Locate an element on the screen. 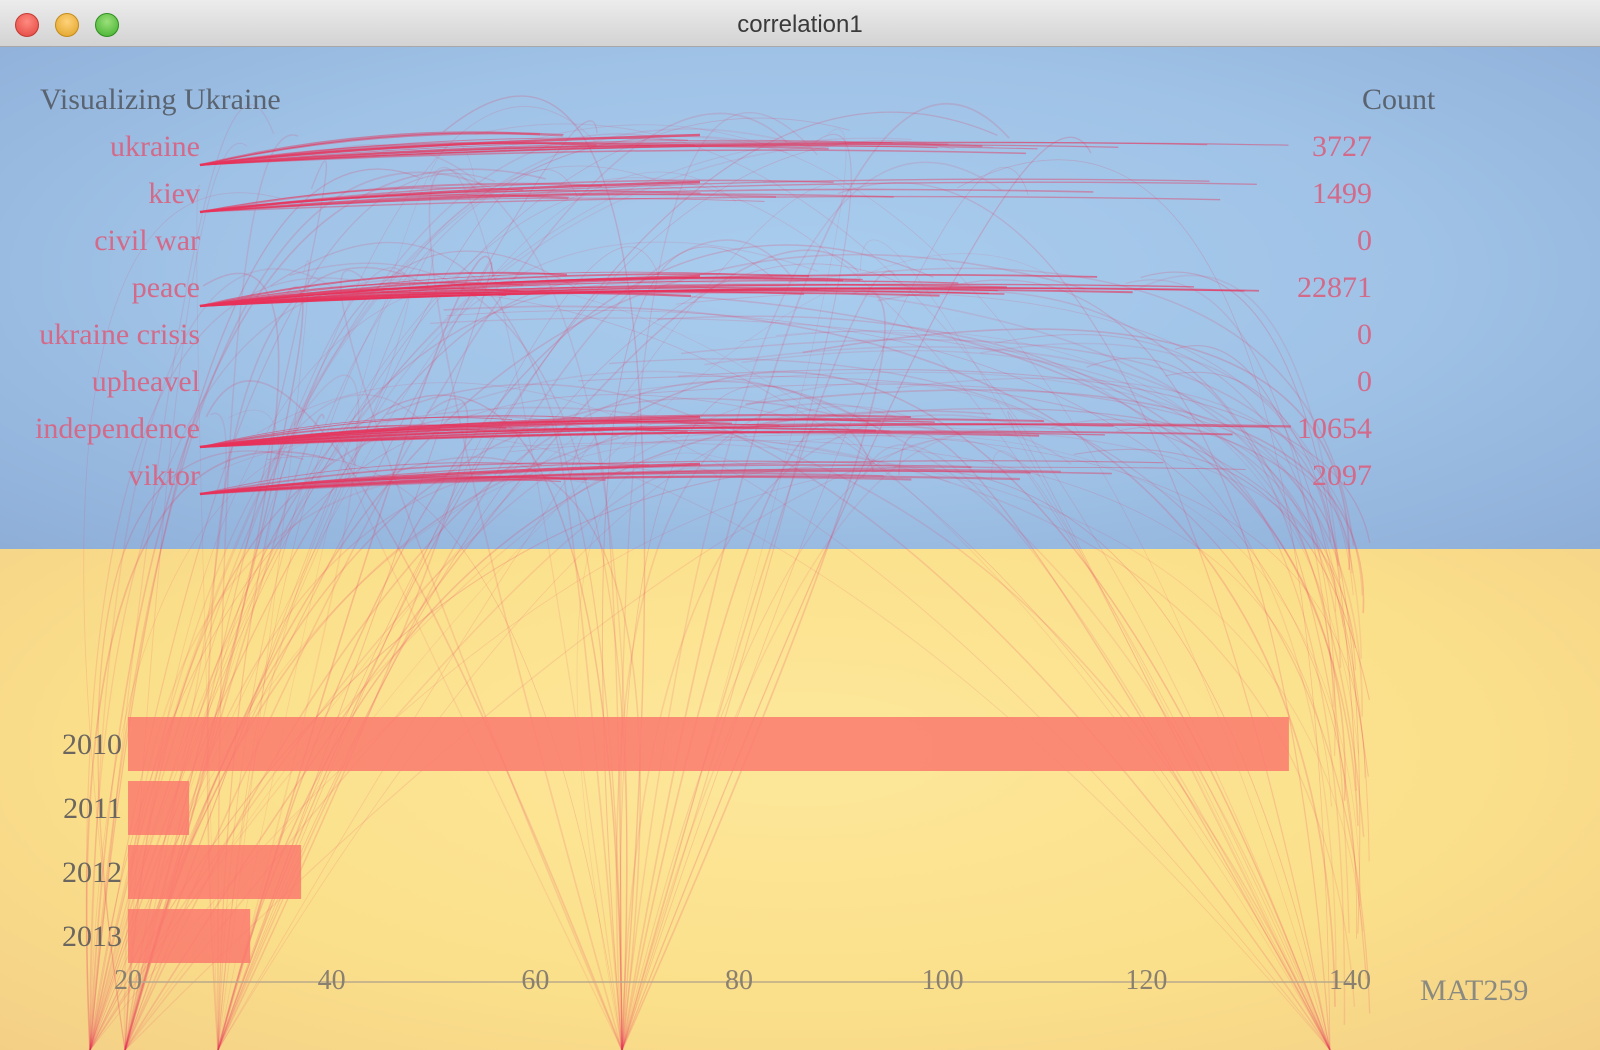 Image resolution: width=1600 pixels, height=1050 pixels. bar-2010 is located at coordinates (708, 744).